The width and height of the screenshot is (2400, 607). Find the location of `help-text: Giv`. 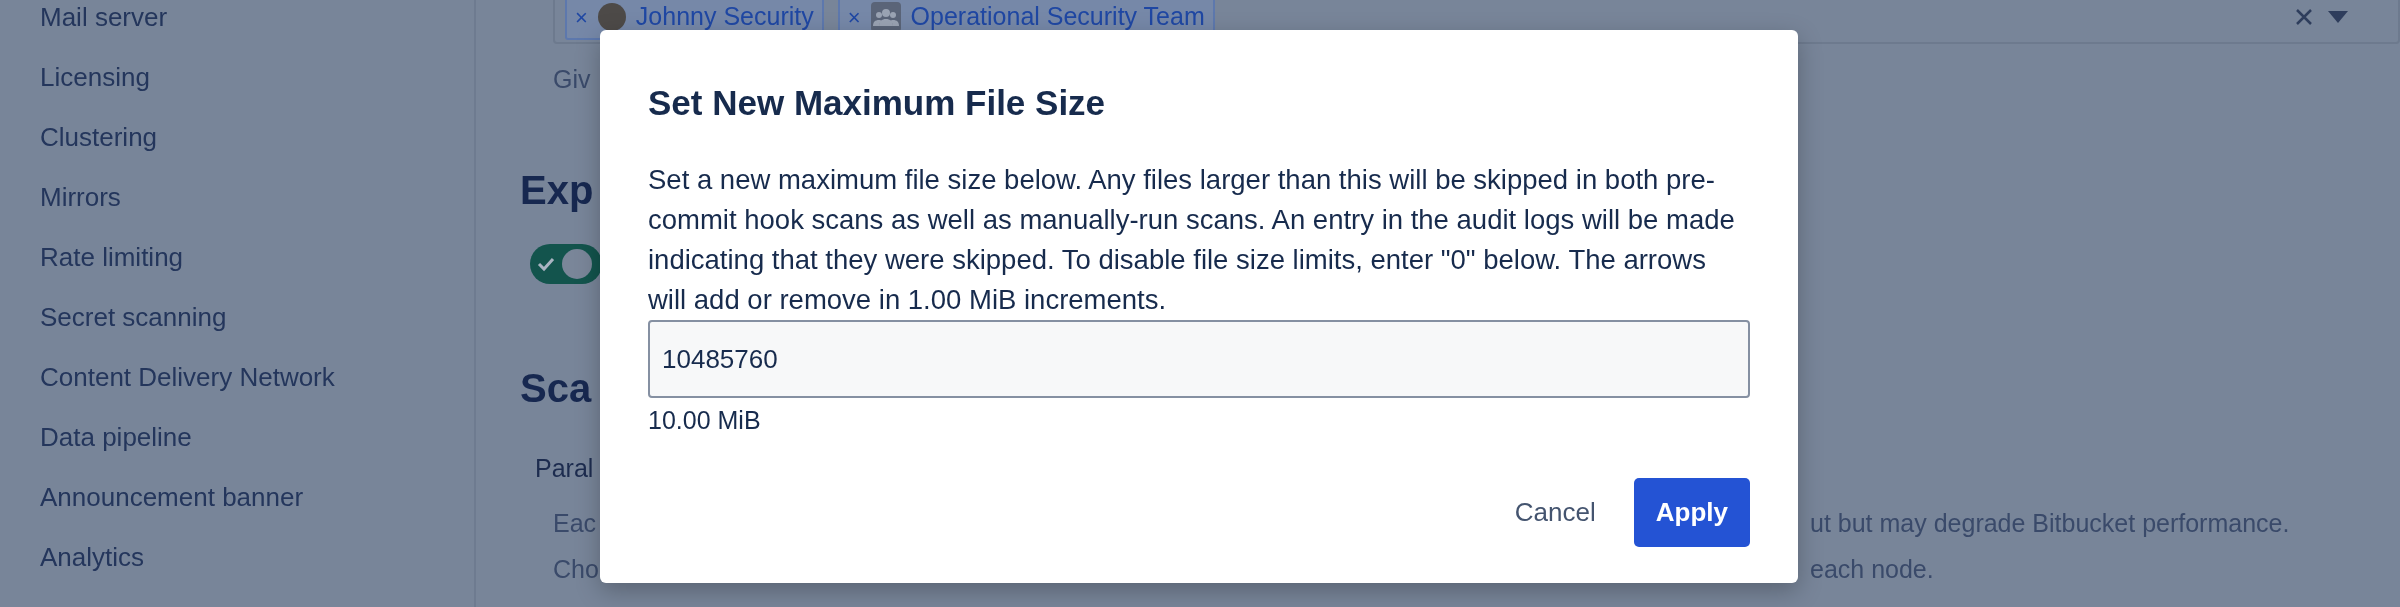

help-text: Giv is located at coordinates (572, 79).